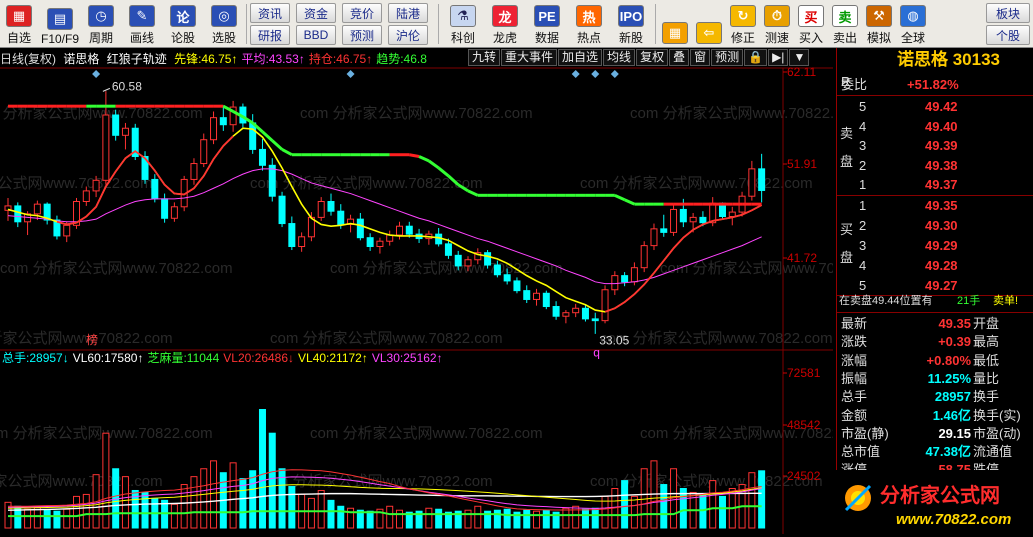 The width and height of the screenshot is (1033, 537). Describe the element at coordinates (345, 358) in the screenshot. I see `volume-info-value: 21172` at that location.